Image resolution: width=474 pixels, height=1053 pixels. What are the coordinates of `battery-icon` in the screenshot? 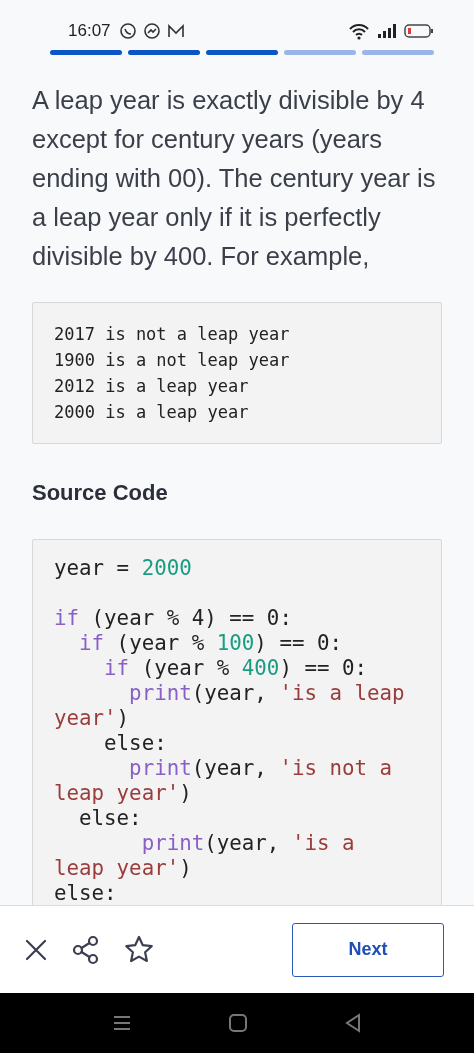 It's located at (419, 31).